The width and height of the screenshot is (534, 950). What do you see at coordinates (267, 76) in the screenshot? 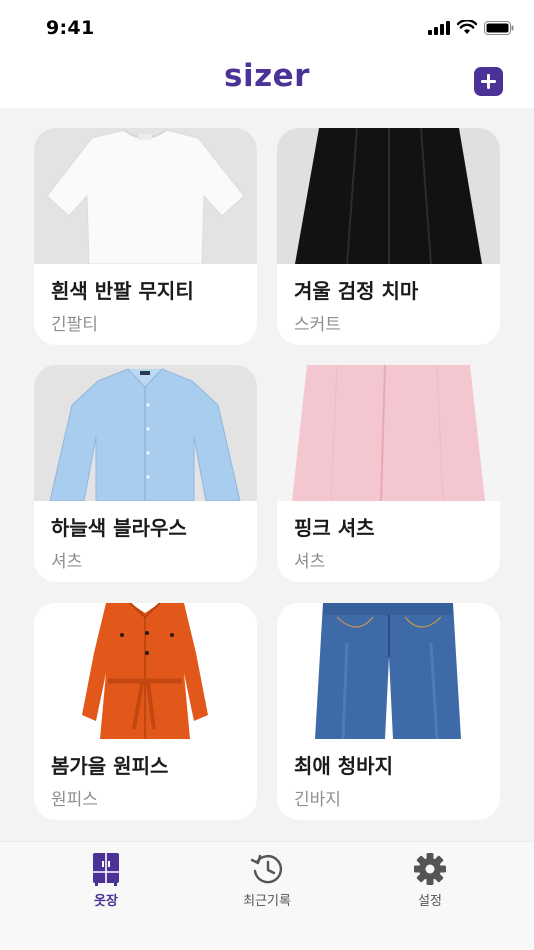
I see `app-logo: sizer` at bounding box center [267, 76].